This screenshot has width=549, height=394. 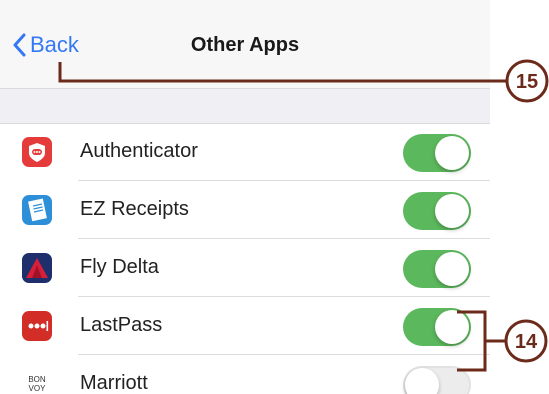 I want to click on svg-text: BON, so click(x=37, y=379).